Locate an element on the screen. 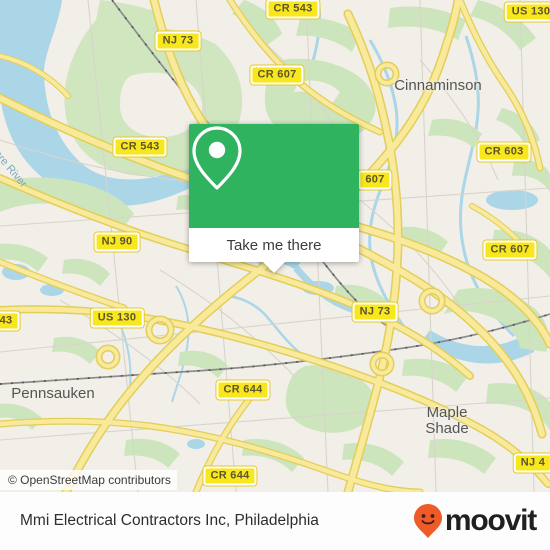 This screenshot has width=550, height=550. popup-card-header is located at coordinates (274, 176).